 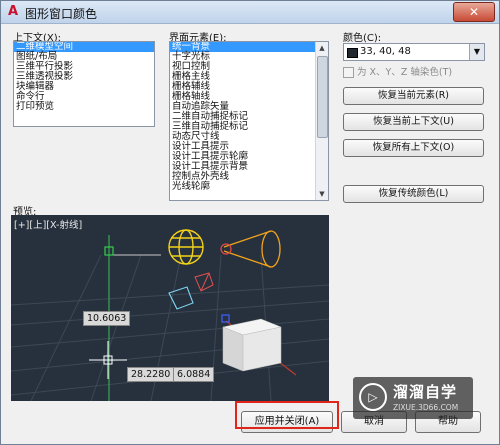 I want to click on highlight-frame, so click(x=287, y=415).